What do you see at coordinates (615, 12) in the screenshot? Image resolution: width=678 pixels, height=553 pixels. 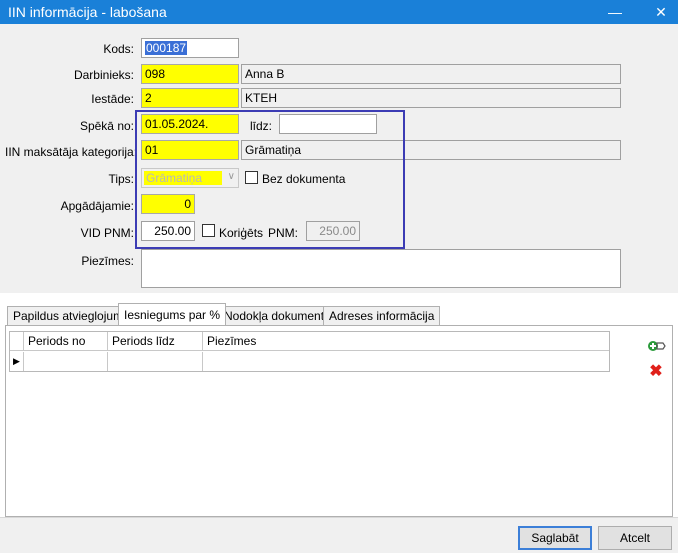 I see `minimize-button: —` at bounding box center [615, 12].